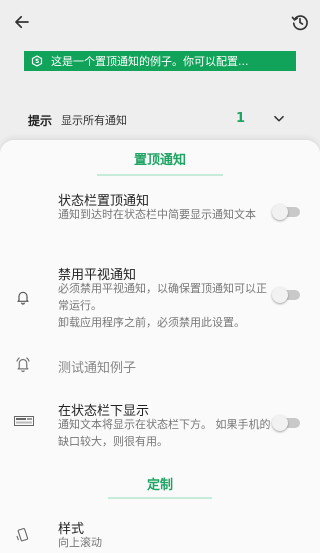 This screenshot has height=553, width=320. I want to click on setting-desc: 通知文本将显示在状态栏下方。 如果手机的缺口较大，则很有用。, so click(164, 433).